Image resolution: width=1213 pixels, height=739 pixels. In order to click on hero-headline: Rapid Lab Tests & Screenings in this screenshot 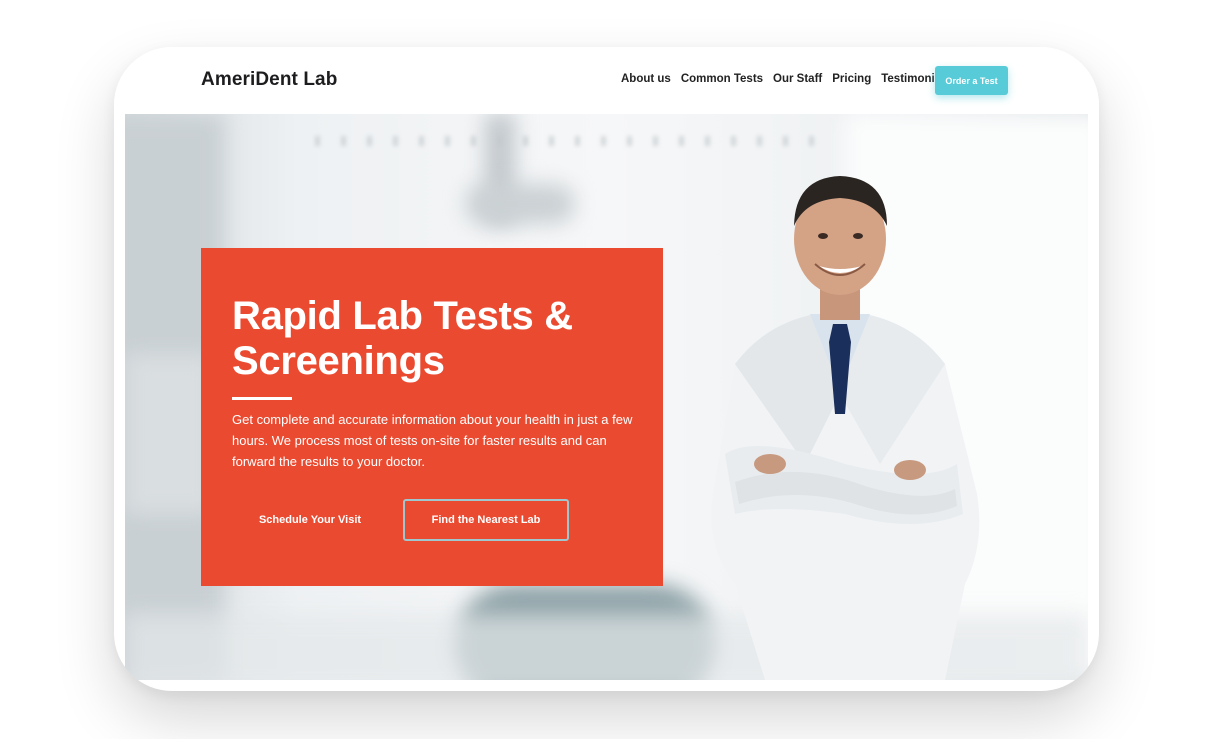, I will do `click(442, 339)`.